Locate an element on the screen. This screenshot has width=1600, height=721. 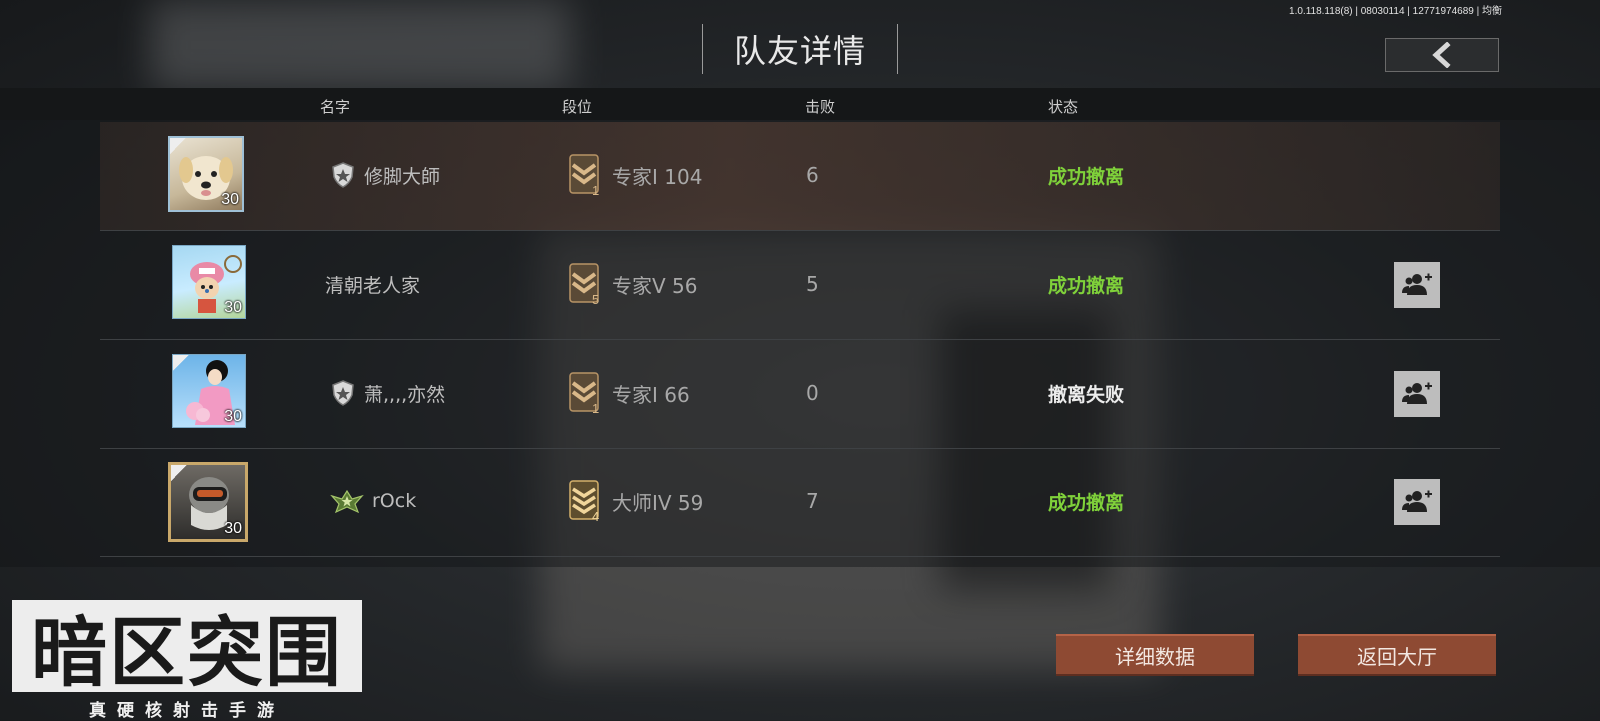
table-header is located at coordinates (800, 104).